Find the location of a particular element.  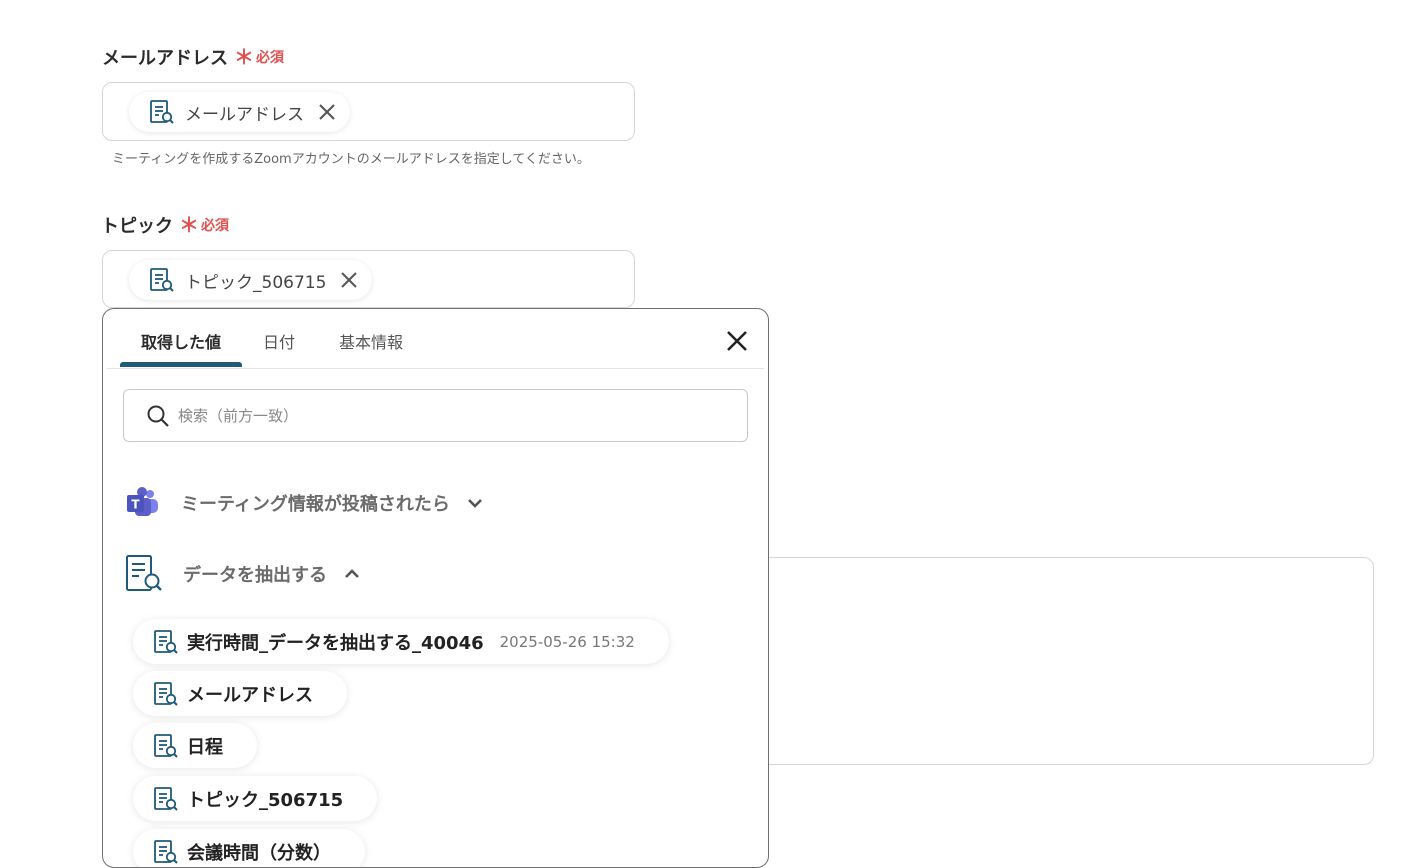

item-name: 実行時間_データを抽出する_40046 is located at coordinates (335, 643).